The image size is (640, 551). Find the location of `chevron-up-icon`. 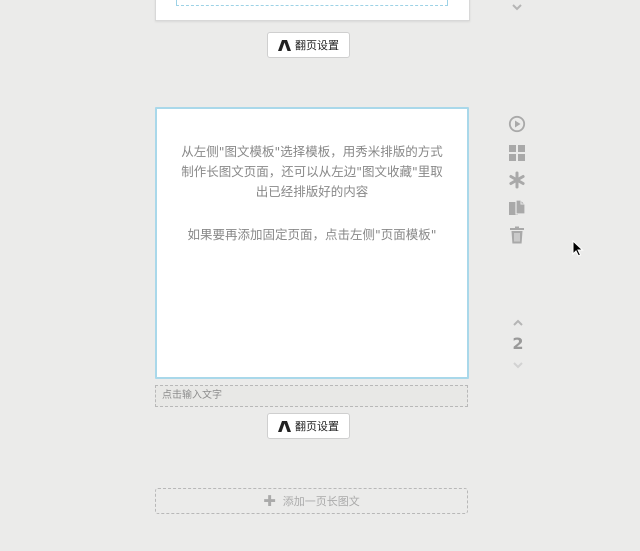

chevron-up-icon is located at coordinates (518, 322).